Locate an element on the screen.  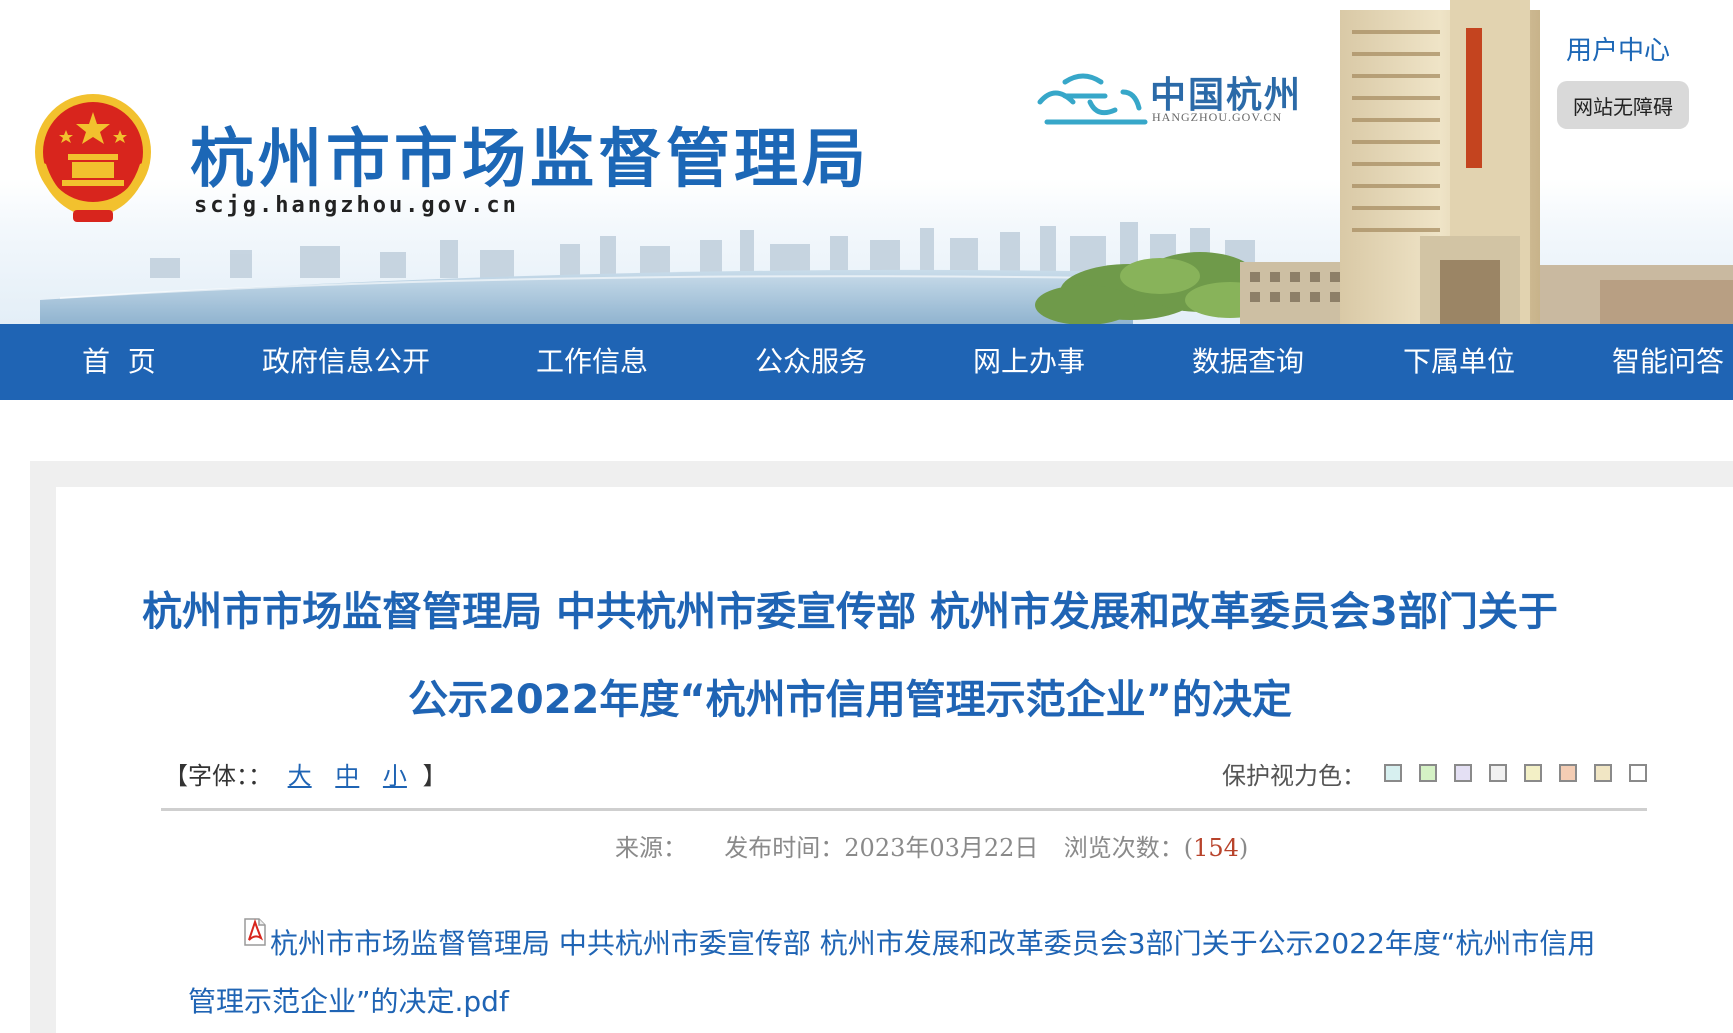
font-size-controls: 【字体：： 大 中 小 】 is located at coordinates (305, 773).